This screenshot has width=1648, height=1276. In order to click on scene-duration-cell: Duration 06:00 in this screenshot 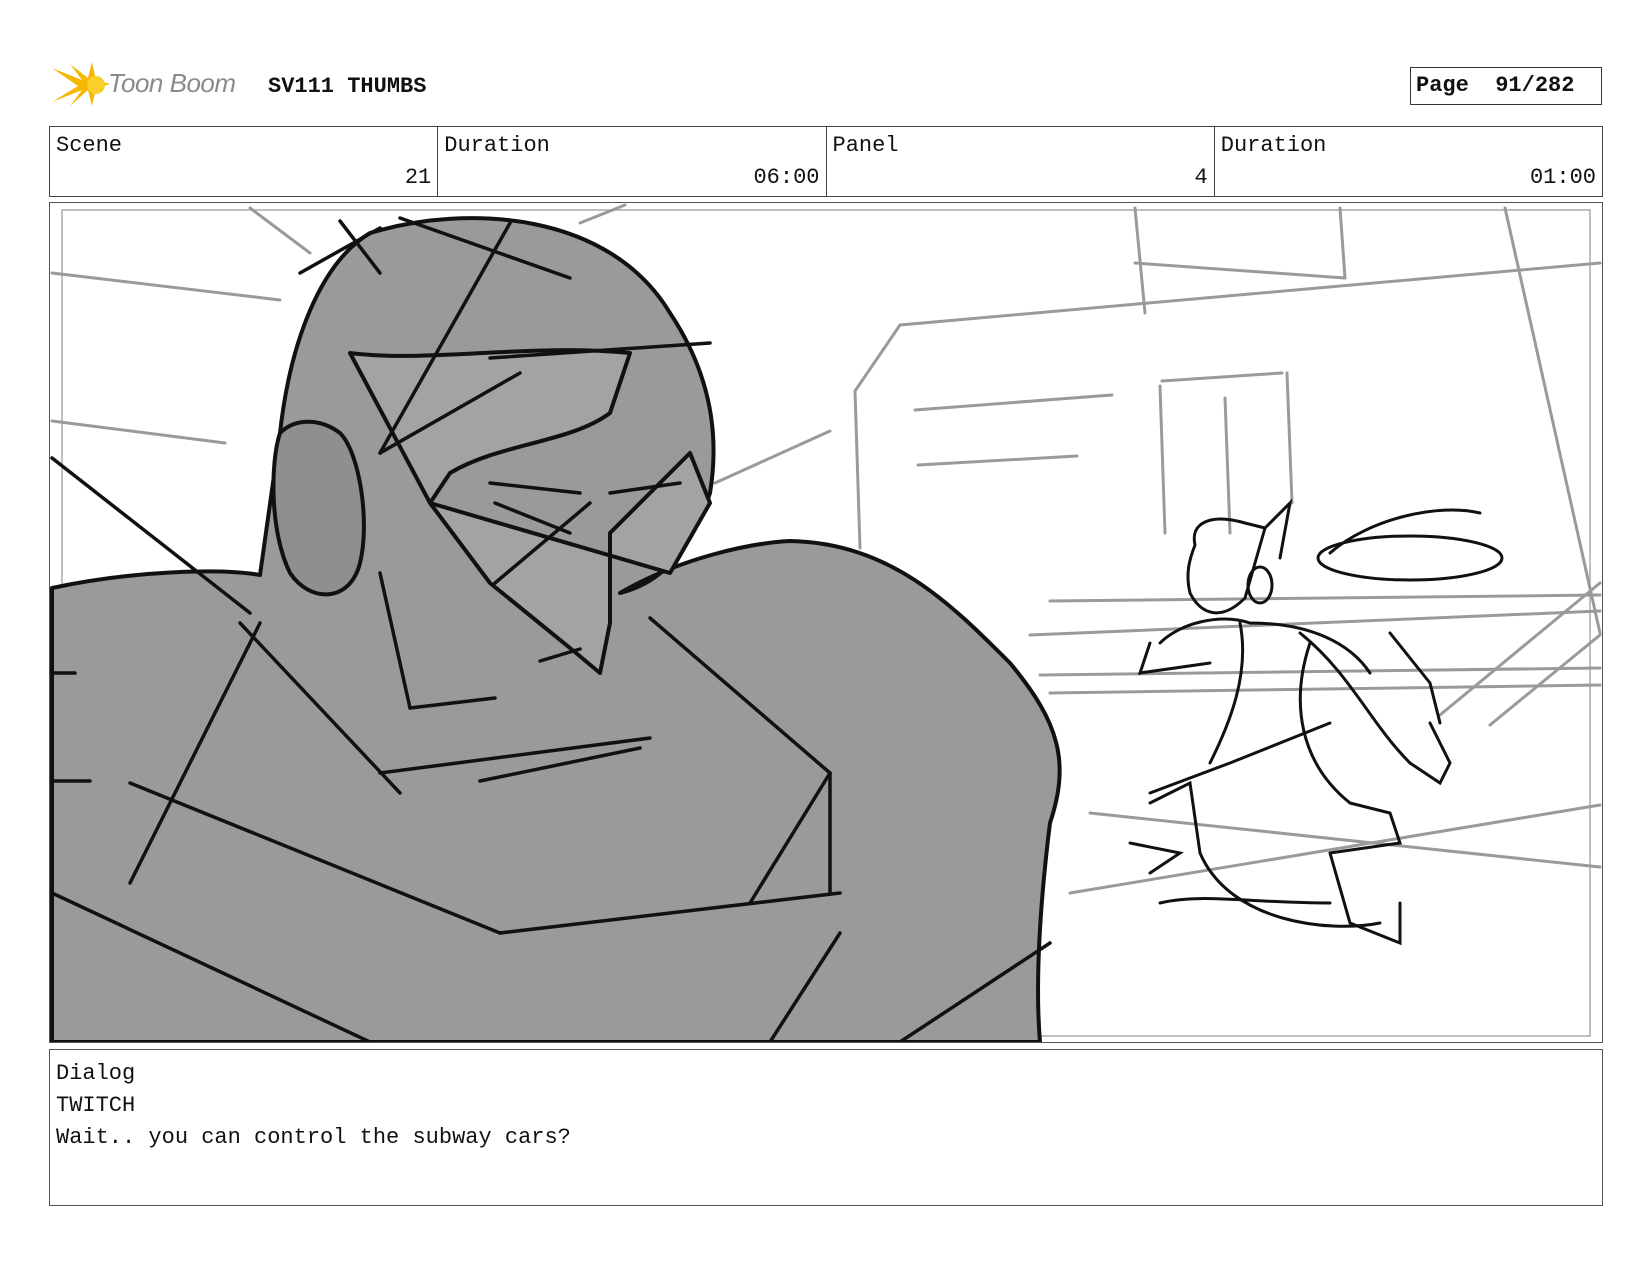, I will do `click(631, 161)`.